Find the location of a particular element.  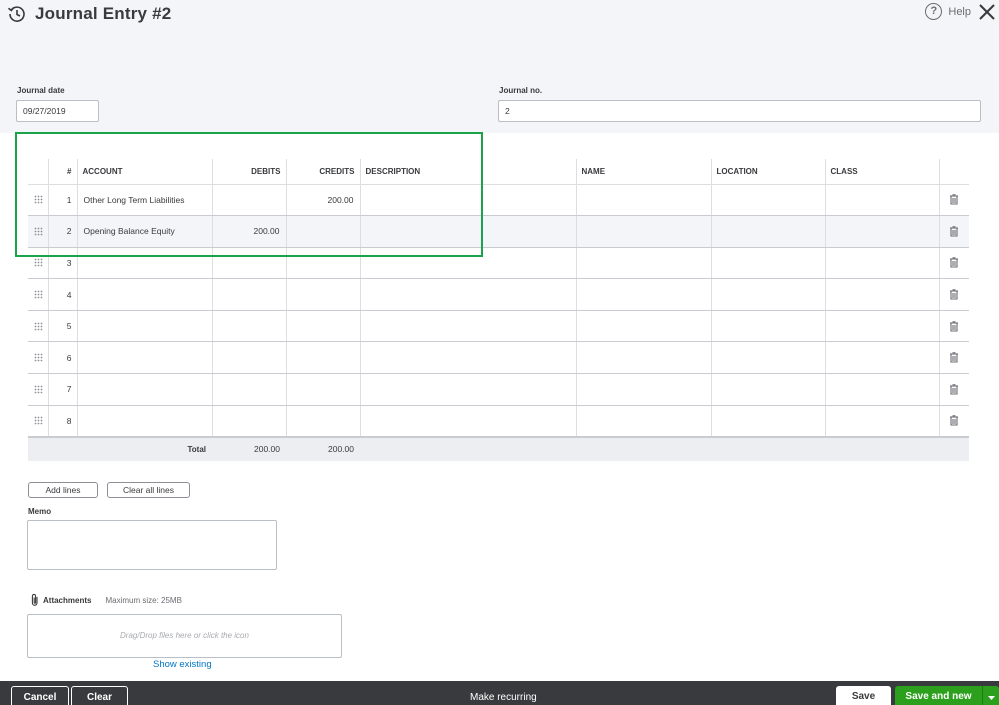

table-row: 7 is located at coordinates (498, 389).